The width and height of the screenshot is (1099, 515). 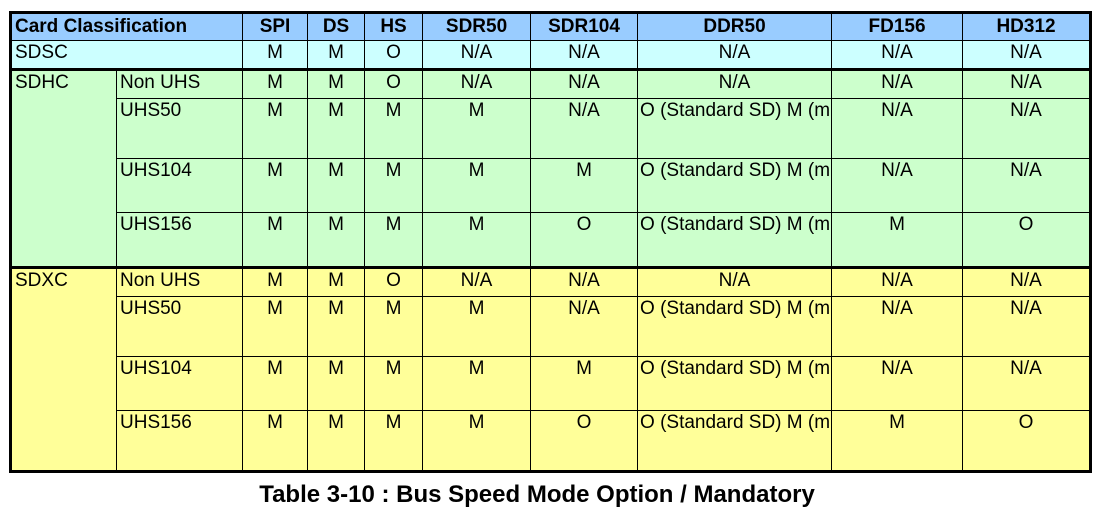 What do you see at coordinates (63, 168) in the screenshot?
I see `card-class-label: SDHC` at bounding box center [63, 168].